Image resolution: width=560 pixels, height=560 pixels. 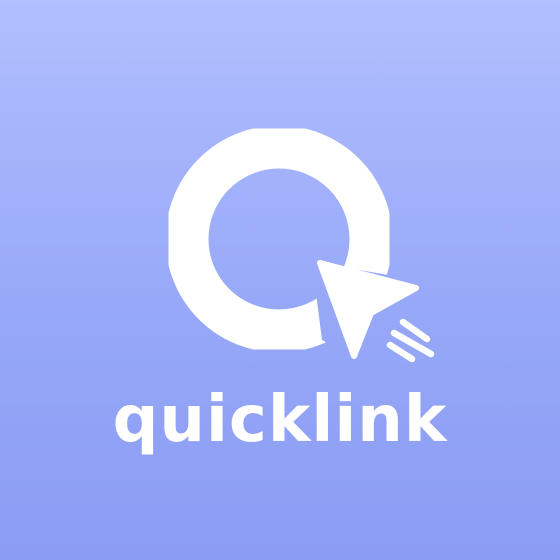 I want to click on speed-lines-icon, so click(x=410, y=340).